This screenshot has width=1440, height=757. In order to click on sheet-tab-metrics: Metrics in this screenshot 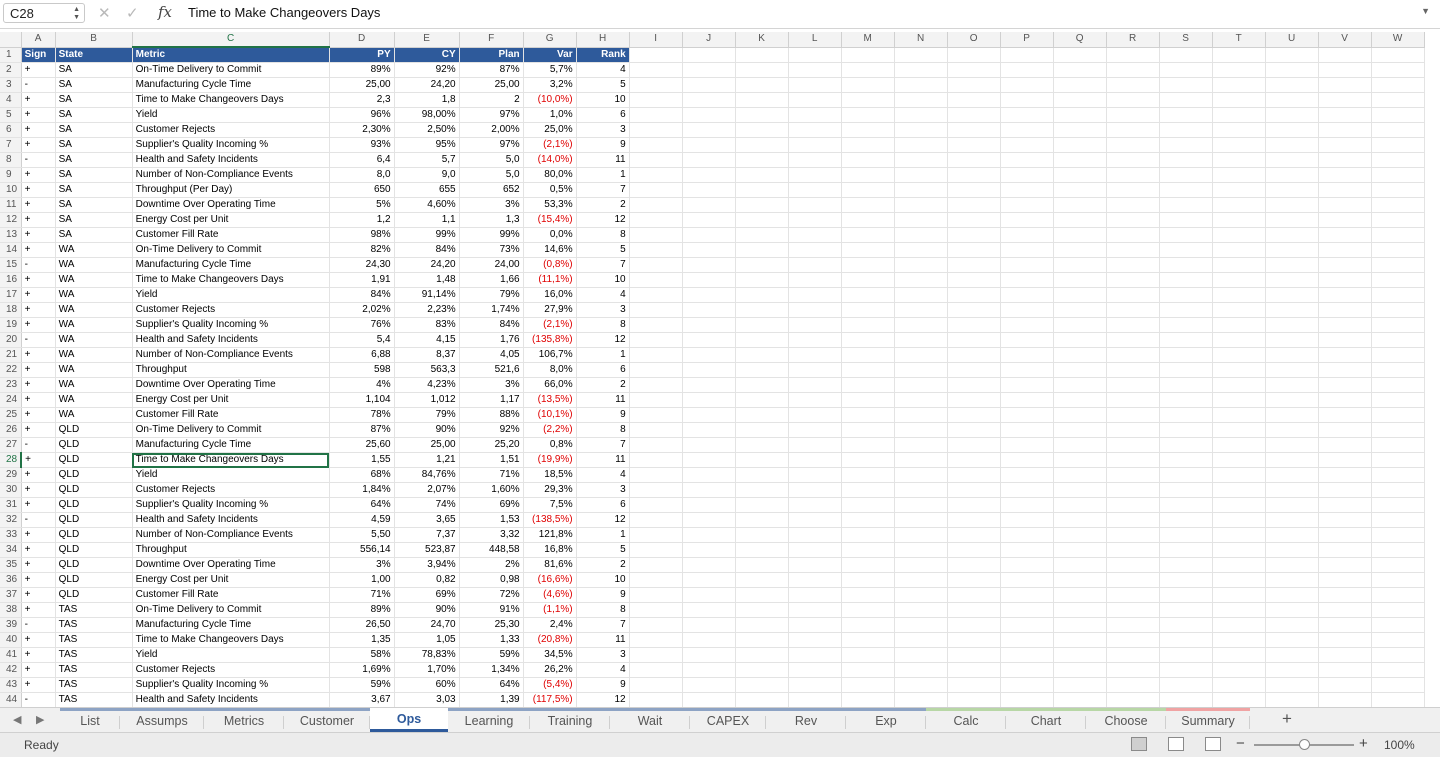, I will do `click(244, 720)`.